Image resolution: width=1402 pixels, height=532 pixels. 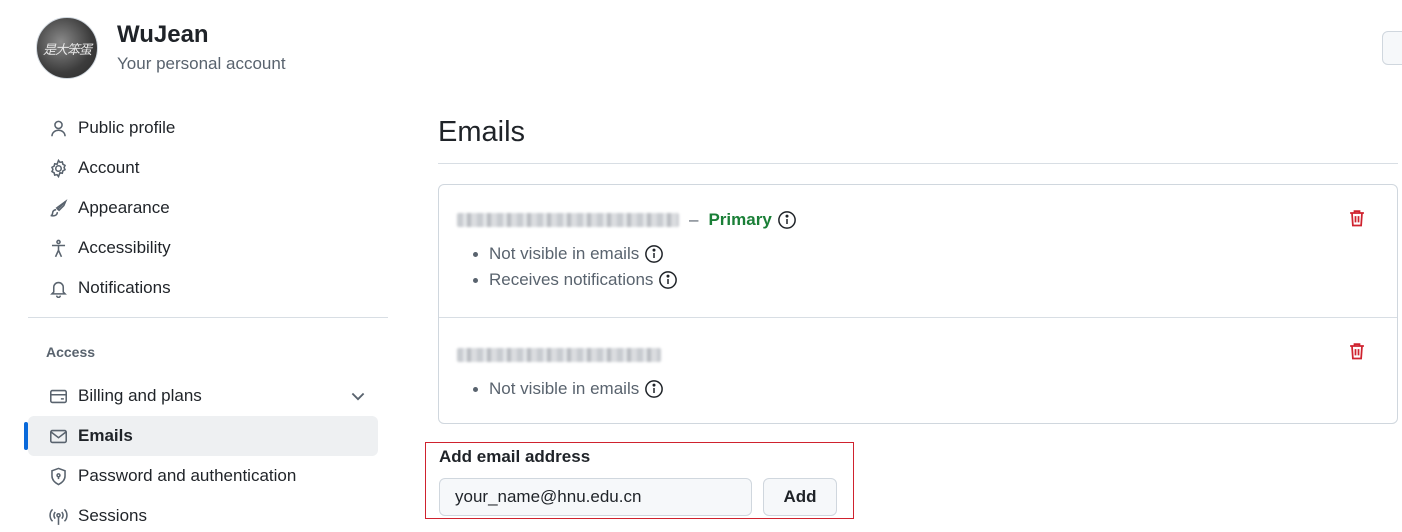 I want to click on sidebar-item-password: Password and authentication, so click(x=203, y=476).